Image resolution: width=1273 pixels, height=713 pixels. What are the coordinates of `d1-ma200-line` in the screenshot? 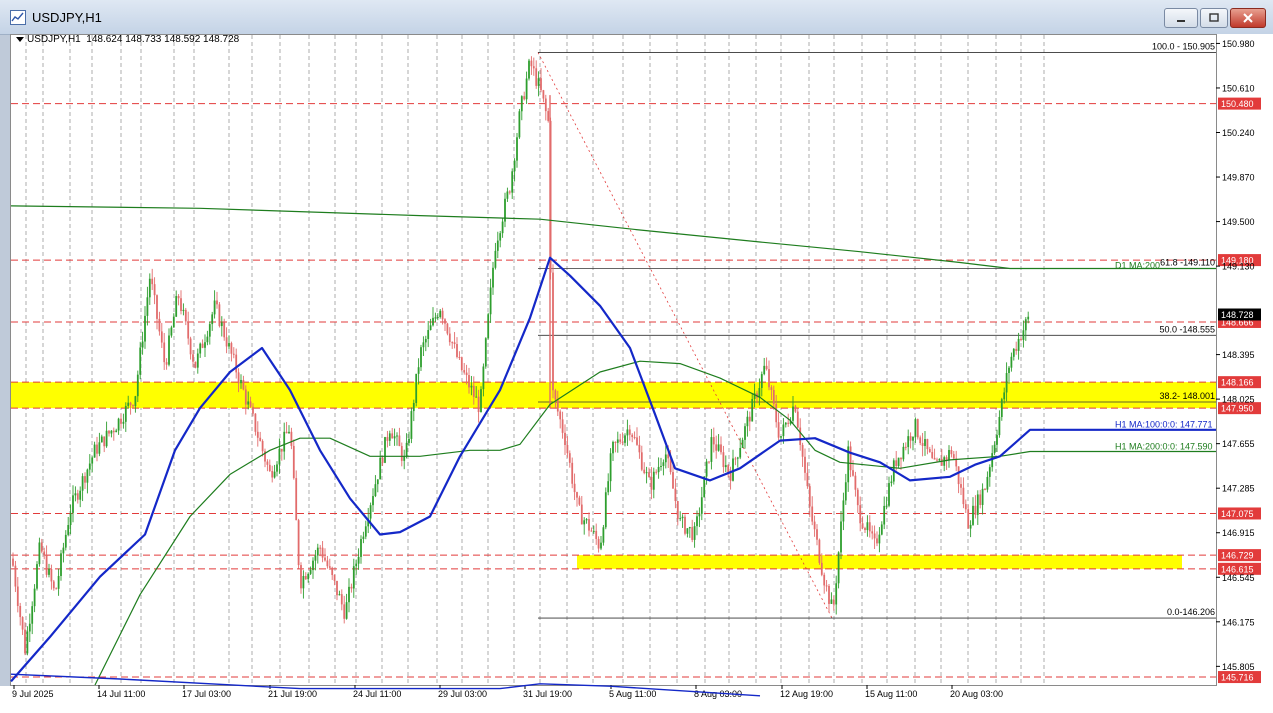 It's located at (613, 237).